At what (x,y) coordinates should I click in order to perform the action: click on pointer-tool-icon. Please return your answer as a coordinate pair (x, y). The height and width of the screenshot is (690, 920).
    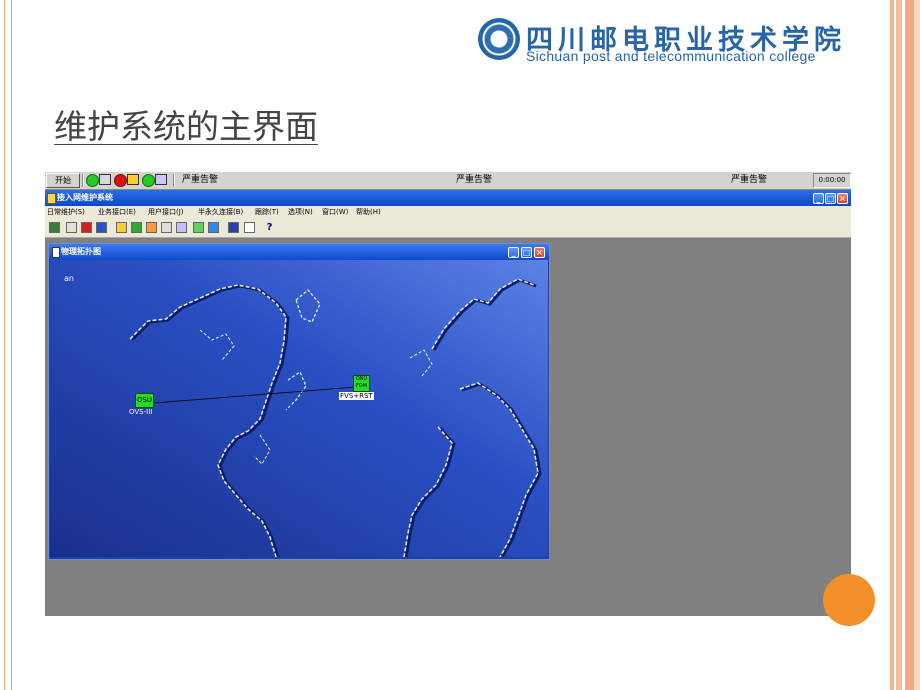
    Looking at the image, I should click on (71, 227).